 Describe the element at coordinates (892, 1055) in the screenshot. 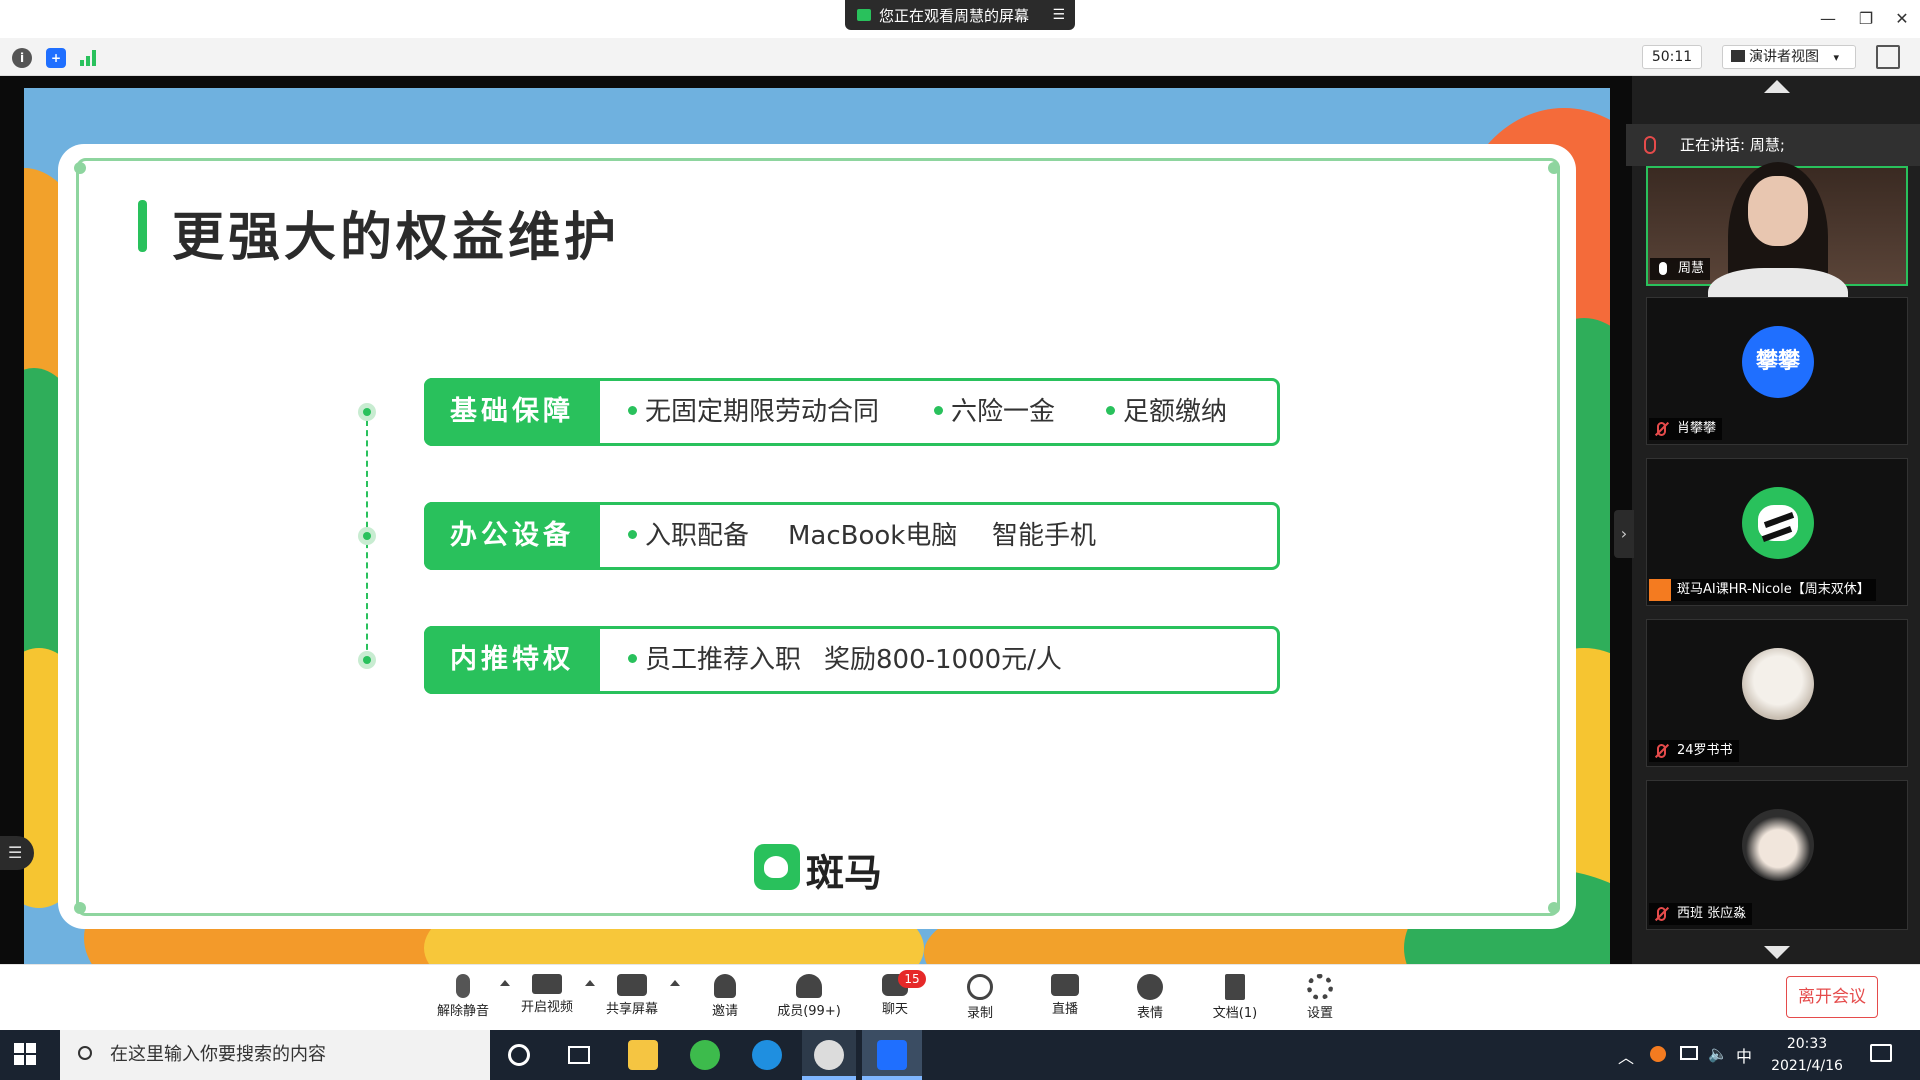

I see `tencent-meeting-icon` at that location.